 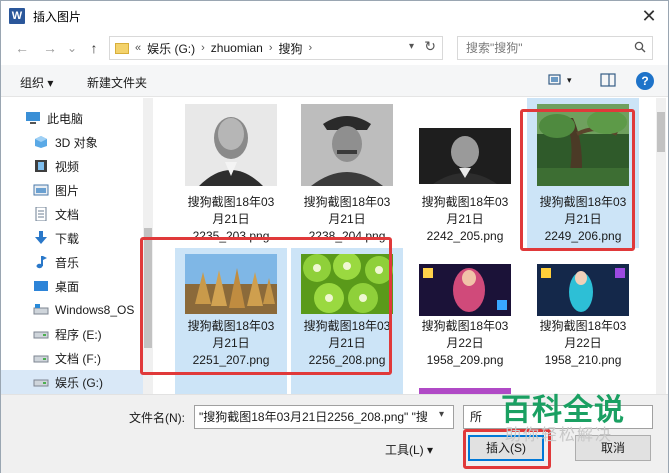 I want to click on content-scrollbar-thumb, so click(x=661, y=132).